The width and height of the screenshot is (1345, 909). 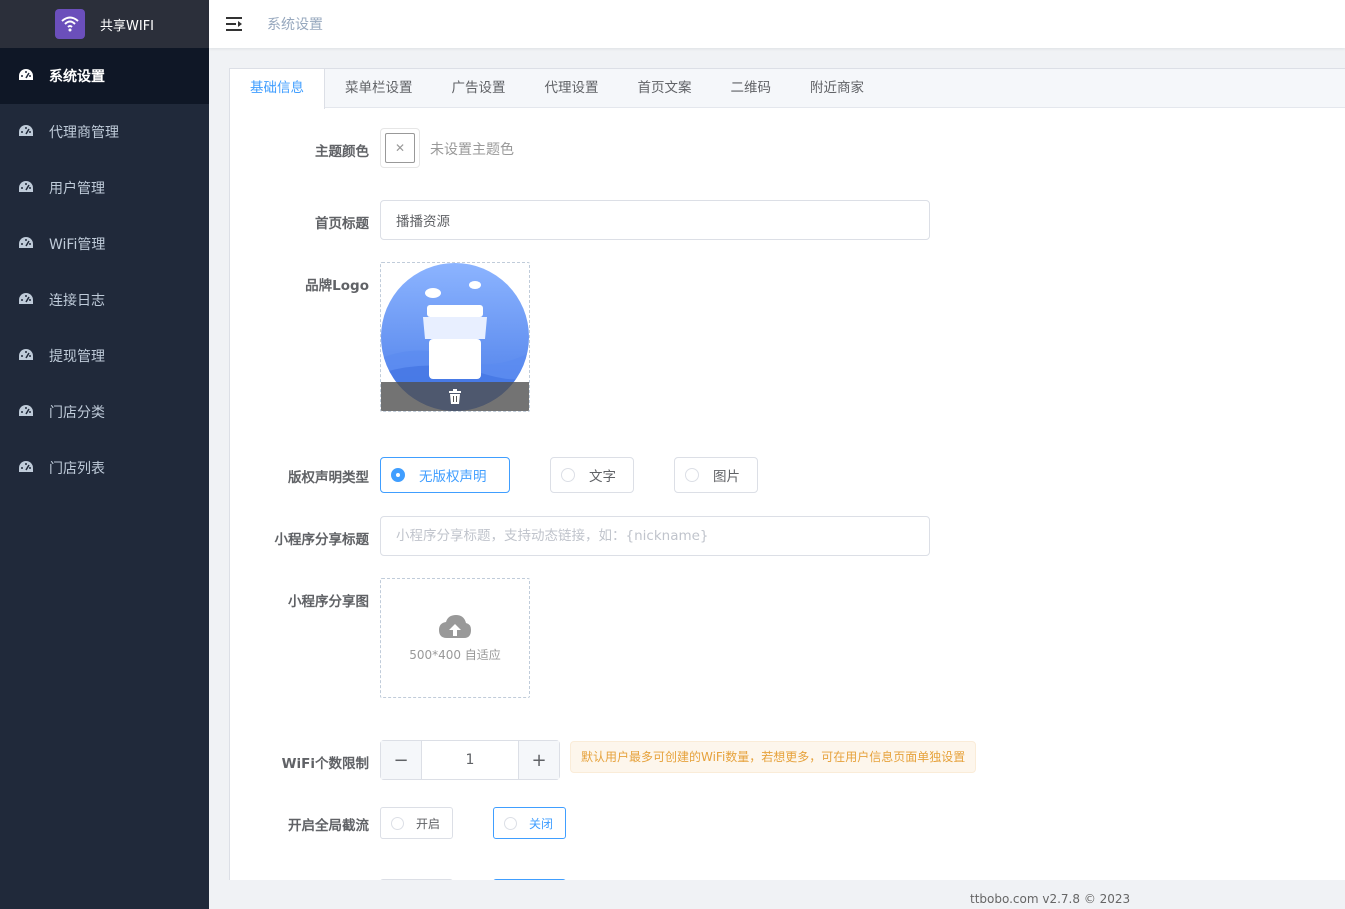 I want to click on theme-color-label: 主题颜色, so click(x=342, y=152).